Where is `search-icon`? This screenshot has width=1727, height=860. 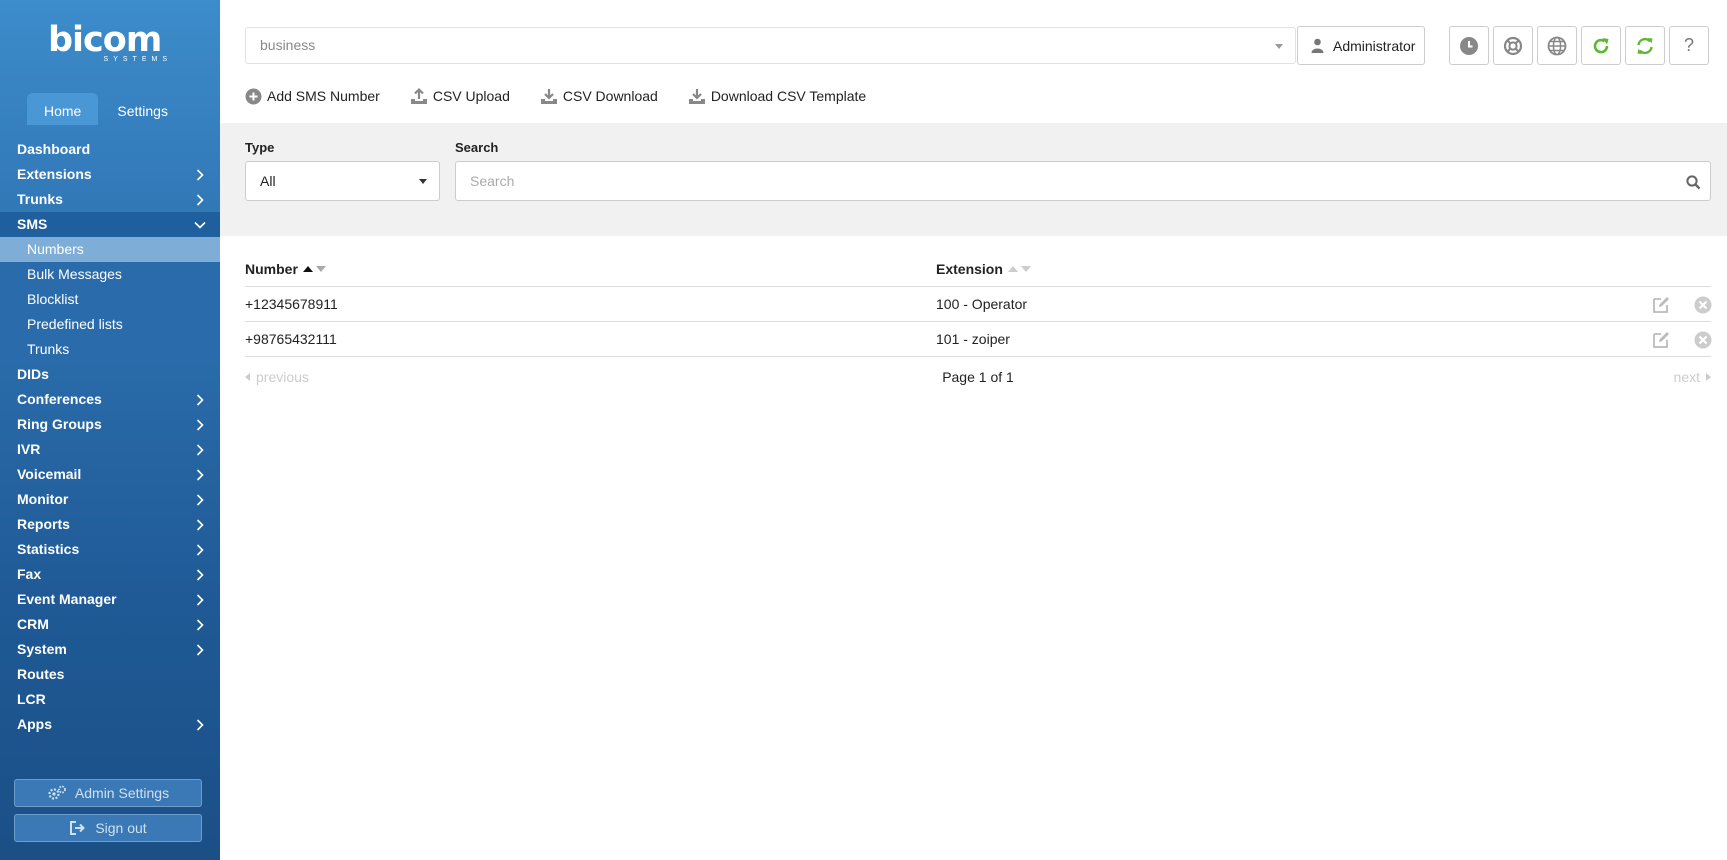 search-icon is located at coordinates (1693, 182).